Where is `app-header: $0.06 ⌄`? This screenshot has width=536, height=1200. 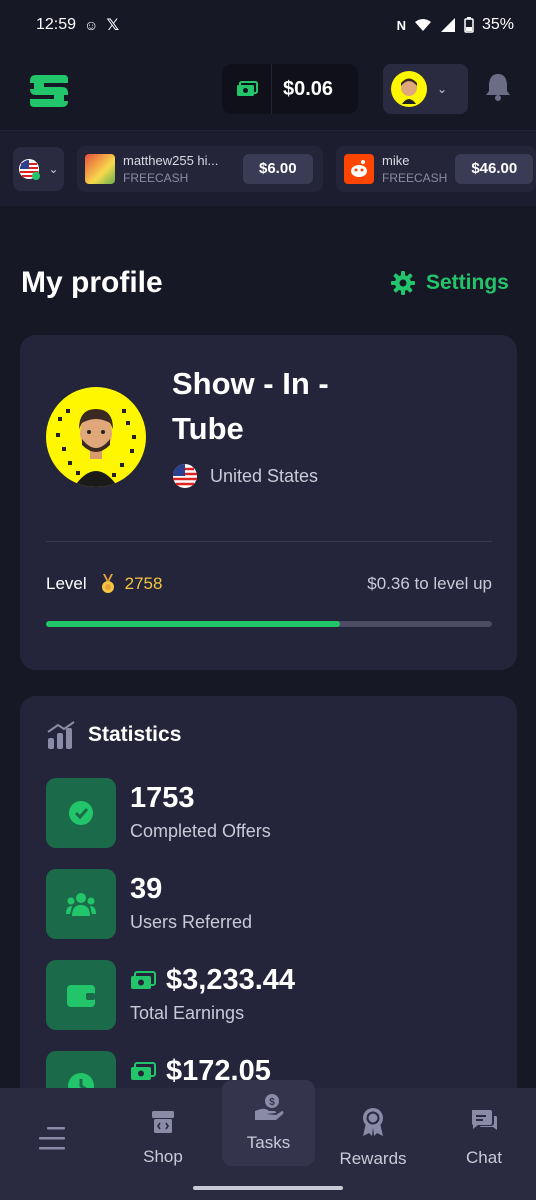 app-header: $0.06 ⌄ is located at coordinates (268, 90).